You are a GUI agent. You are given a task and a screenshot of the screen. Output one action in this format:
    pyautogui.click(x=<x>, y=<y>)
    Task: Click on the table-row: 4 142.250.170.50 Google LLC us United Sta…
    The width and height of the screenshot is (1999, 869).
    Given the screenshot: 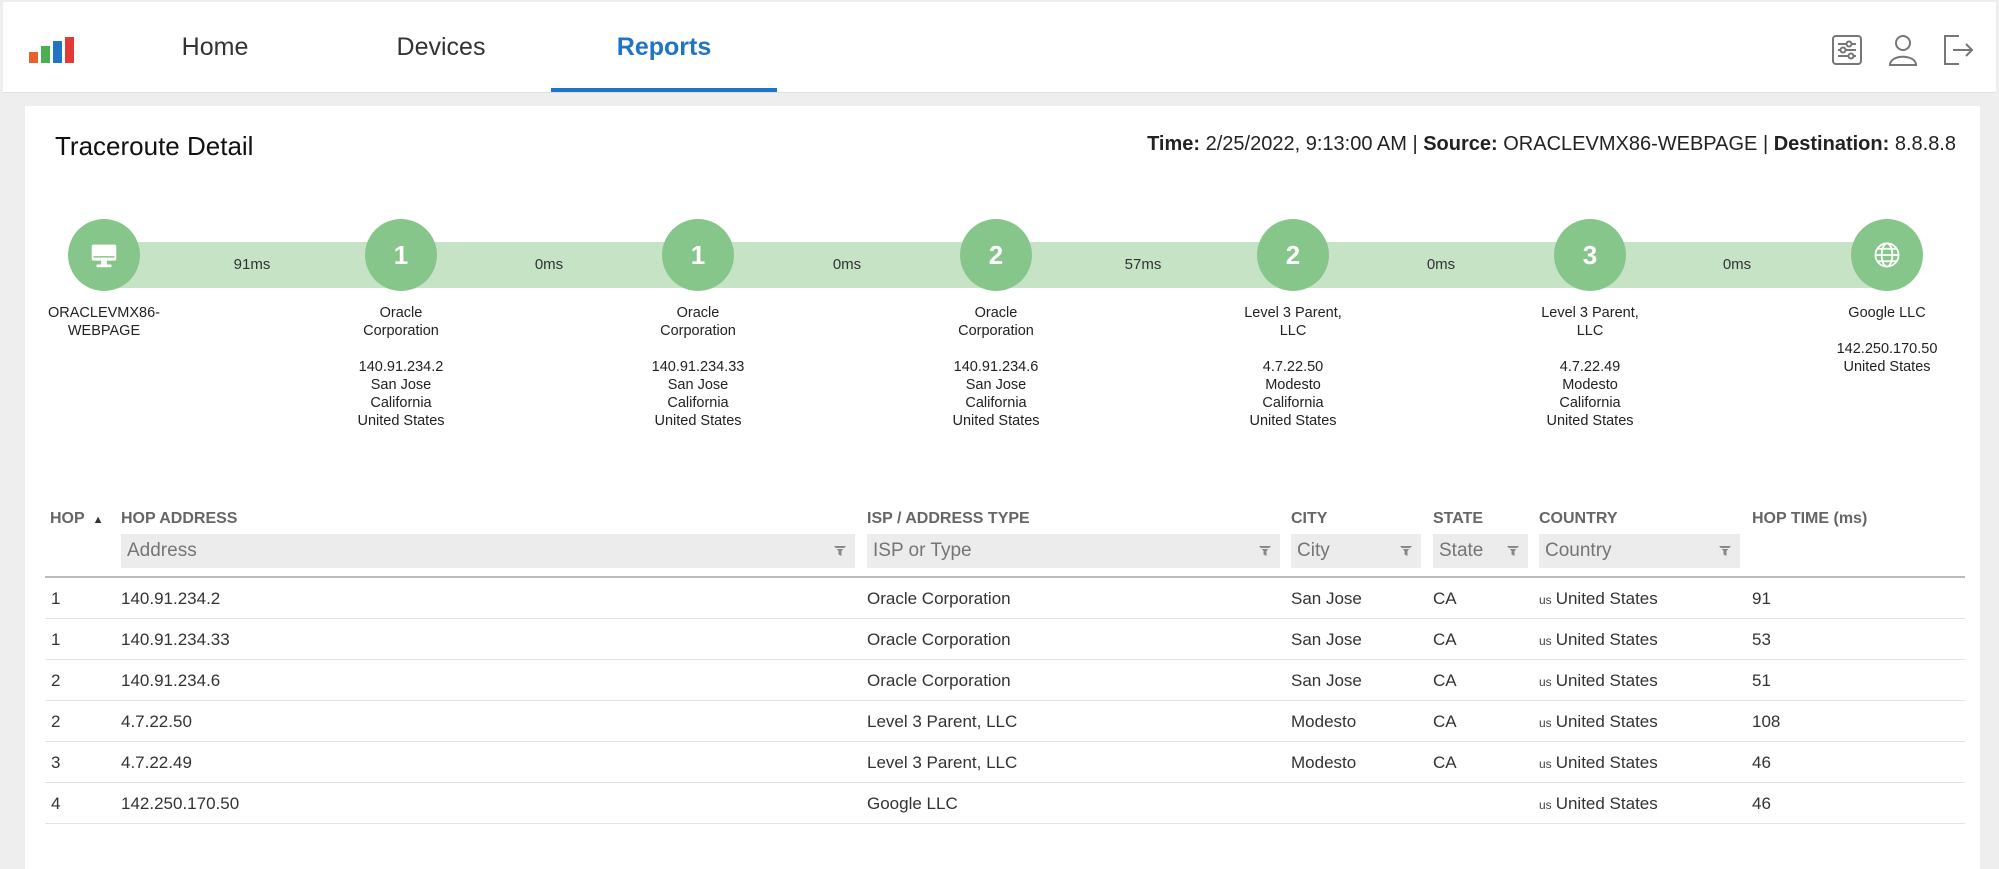 What is the action you would take?
    pyautogui.click(x=1005, y=803)
    